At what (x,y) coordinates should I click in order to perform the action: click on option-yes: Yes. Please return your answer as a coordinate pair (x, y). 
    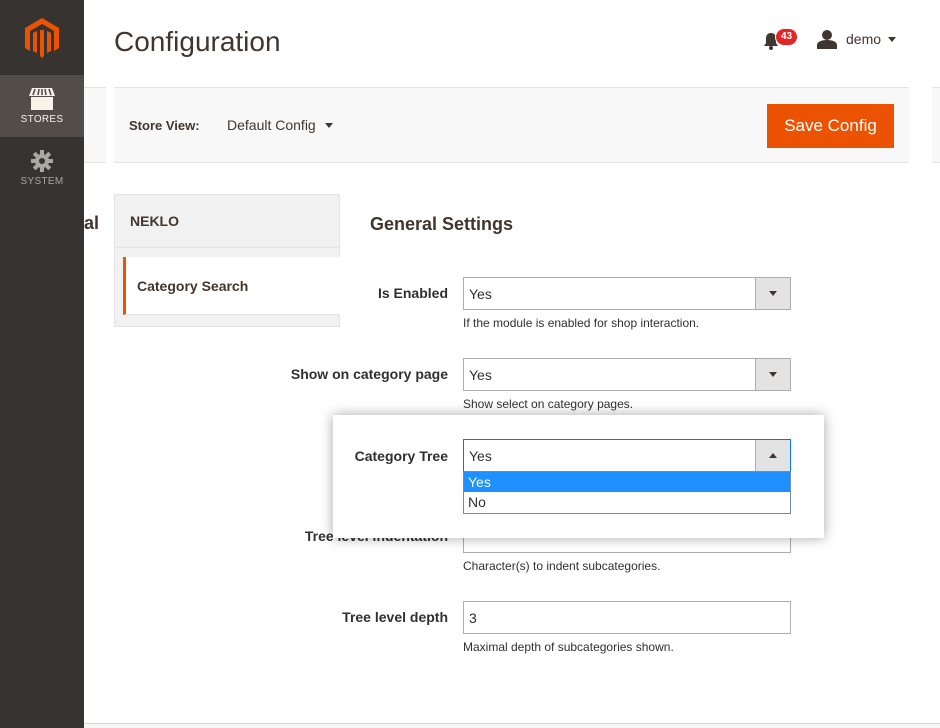
    Looking at the image, I should click on (627, 482).